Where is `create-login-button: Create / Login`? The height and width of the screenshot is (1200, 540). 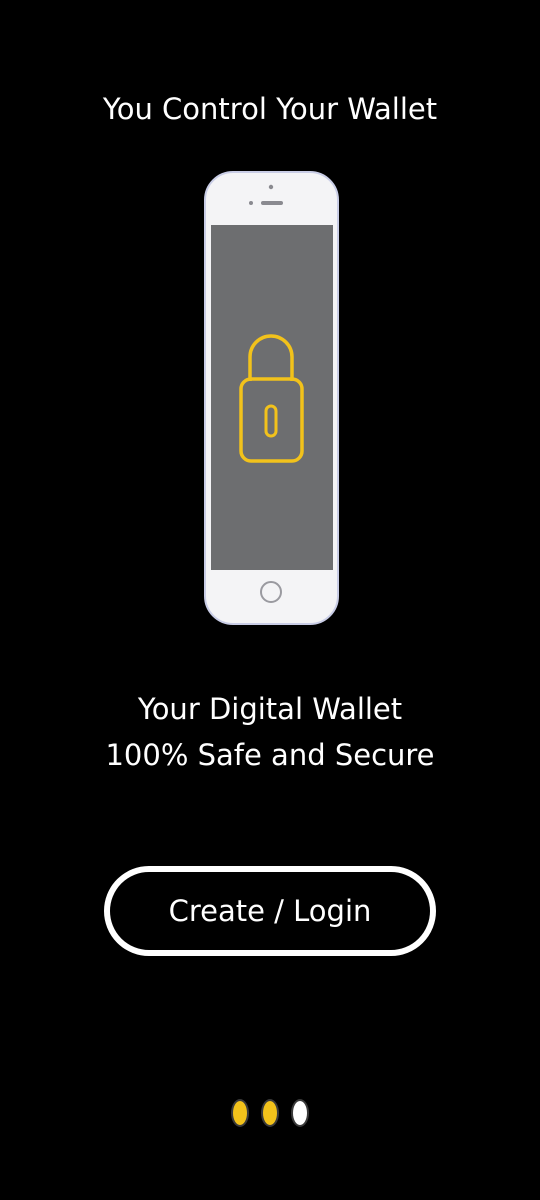 create-login-button: Create / Login is located at coordinates (270, 911).